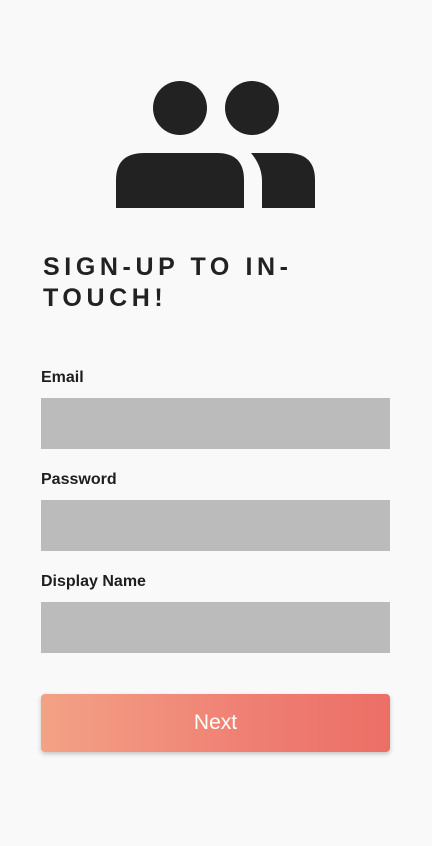 The width and height of the screenshot is (432, 846). Describe the element at coordinates (216, 144) in the screenshot. I see `people-icon` at that location.